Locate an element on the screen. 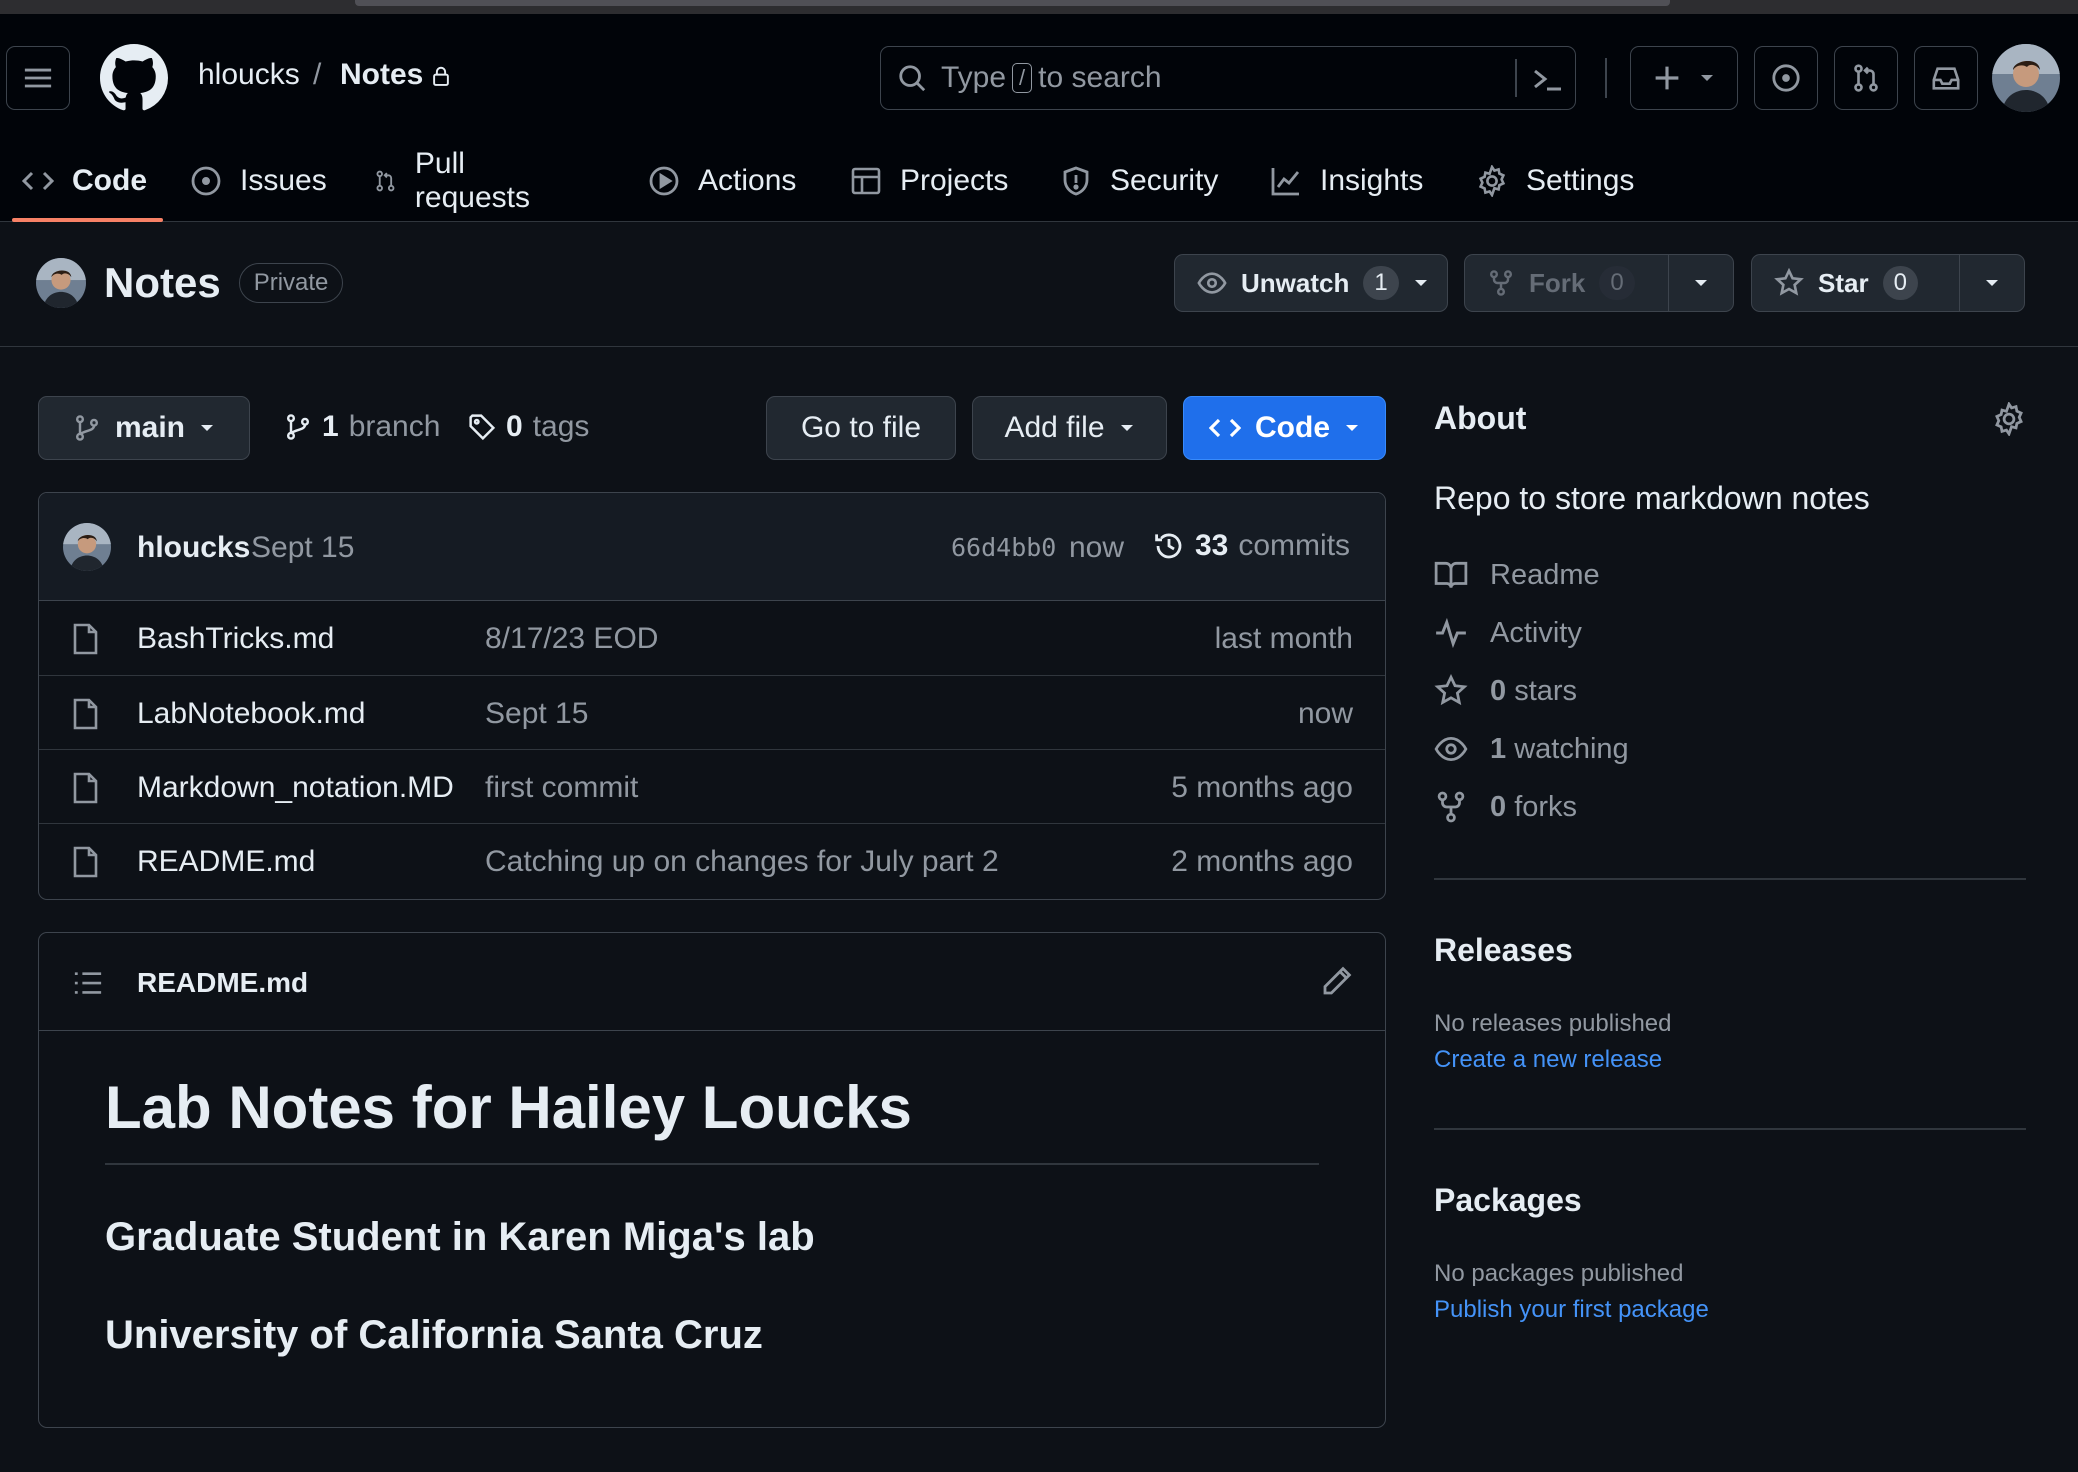  file-row: LabNotebook.md Sept 15 now is located at coordinates (712, 712).